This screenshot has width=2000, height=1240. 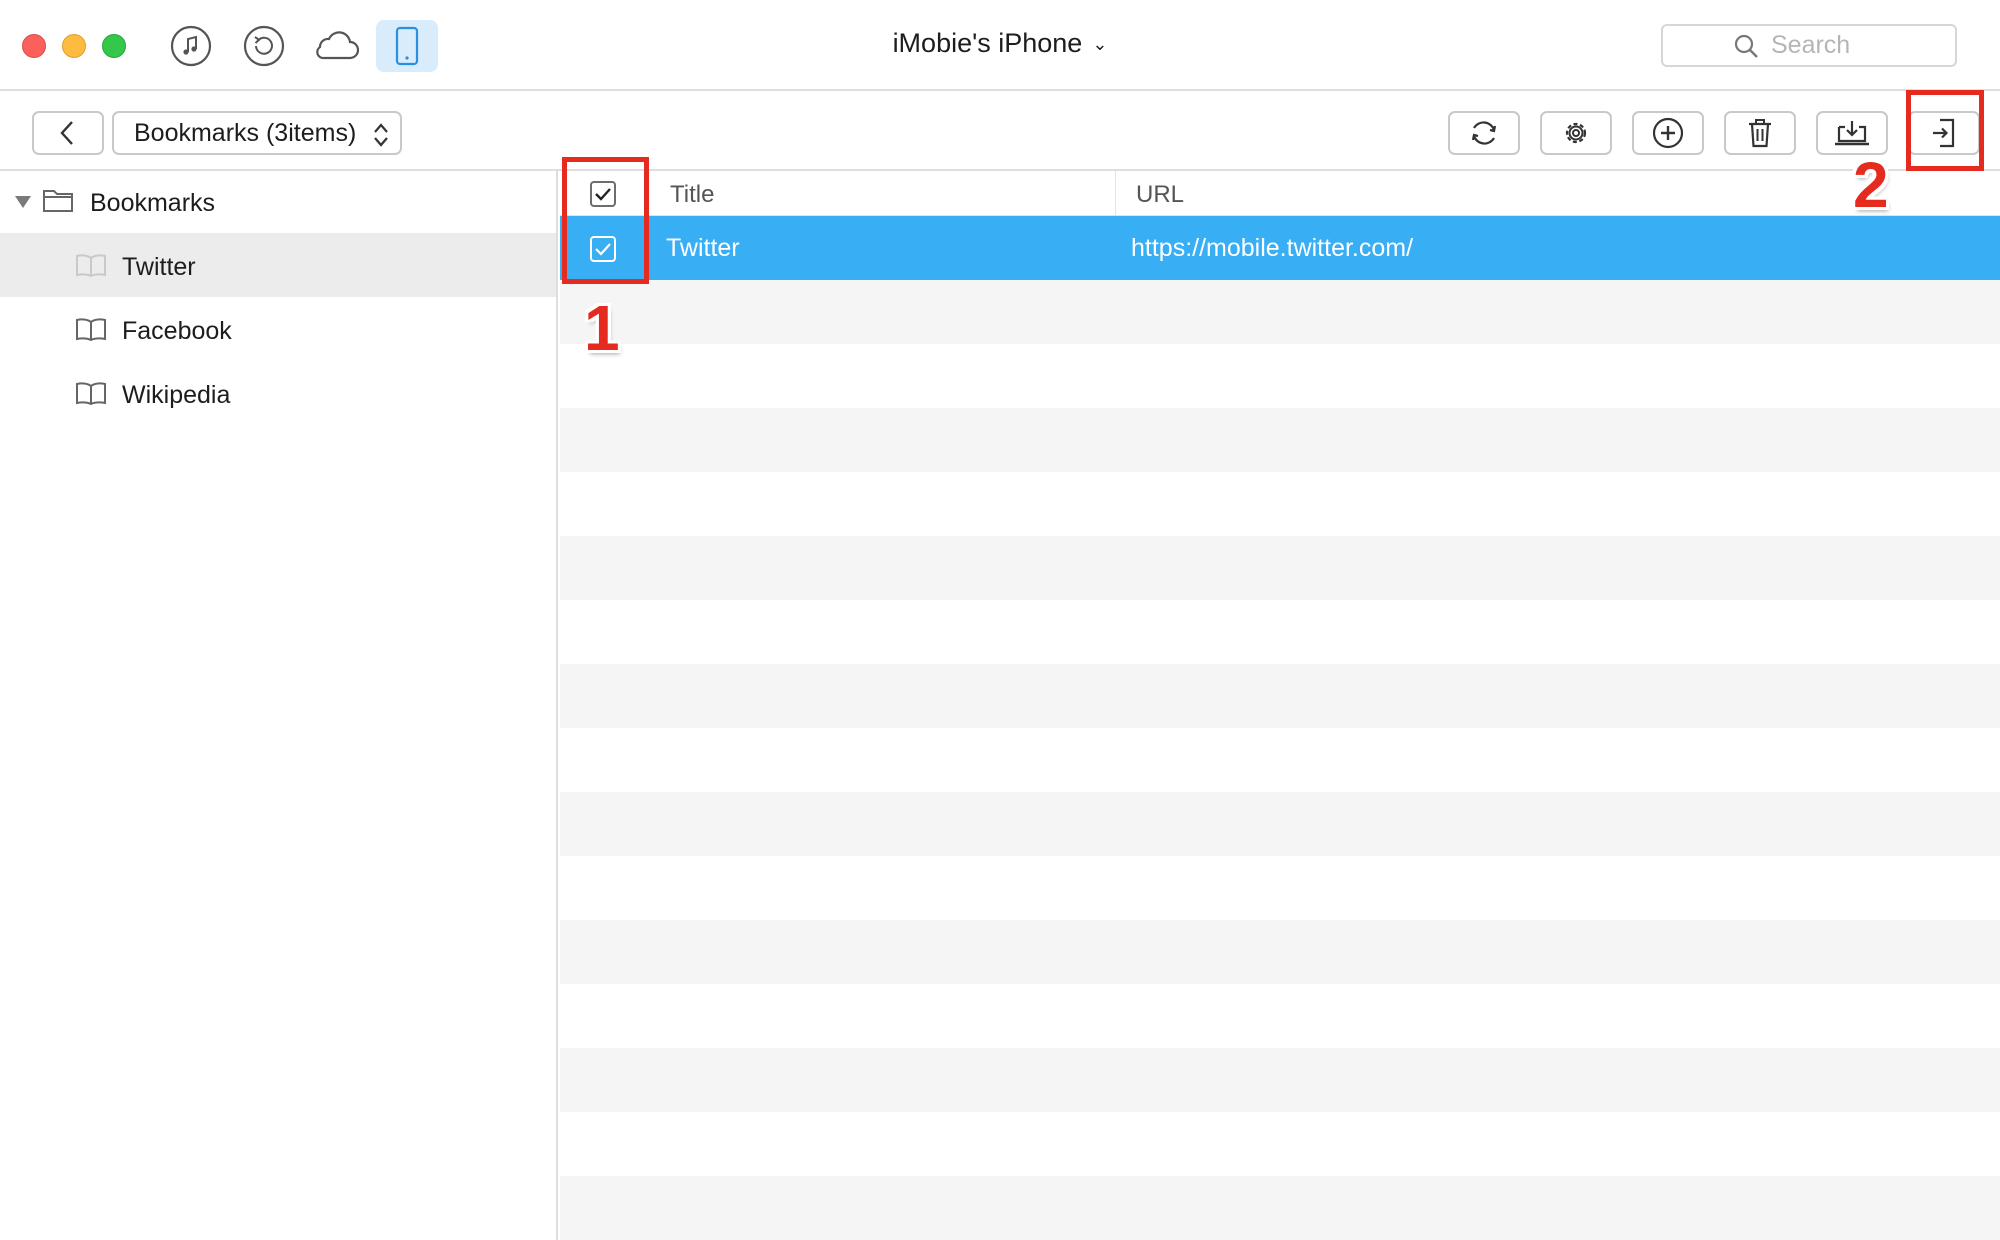 I want to click on icloud-tab-button, so click(x=336, y=46).